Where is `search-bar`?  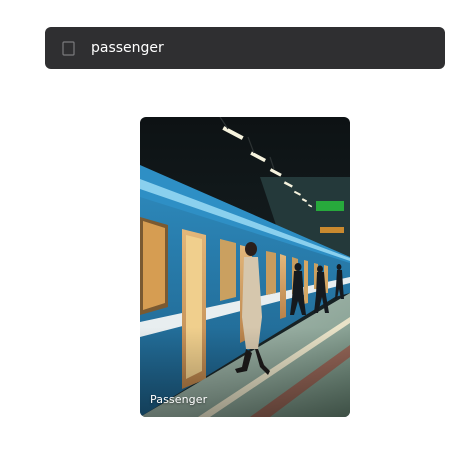 search-bar is located at coordinates (245, 48).